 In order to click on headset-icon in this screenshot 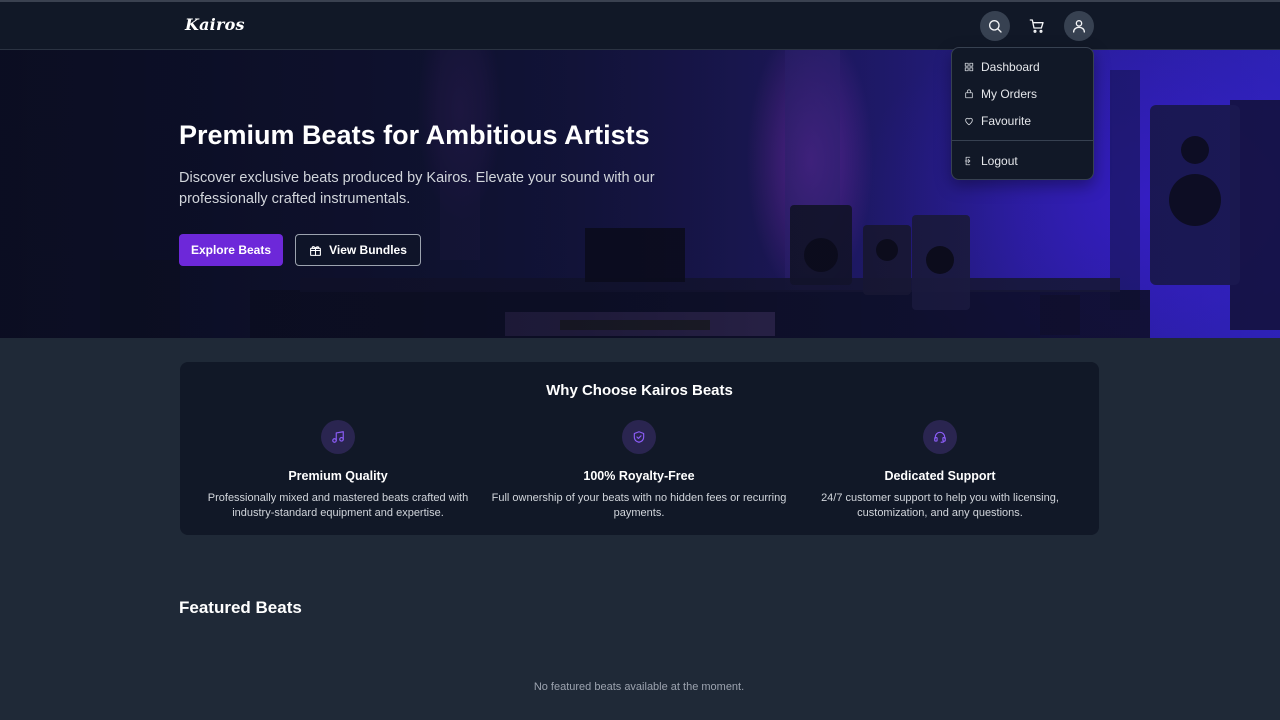, I will do `click(940, 437)`.